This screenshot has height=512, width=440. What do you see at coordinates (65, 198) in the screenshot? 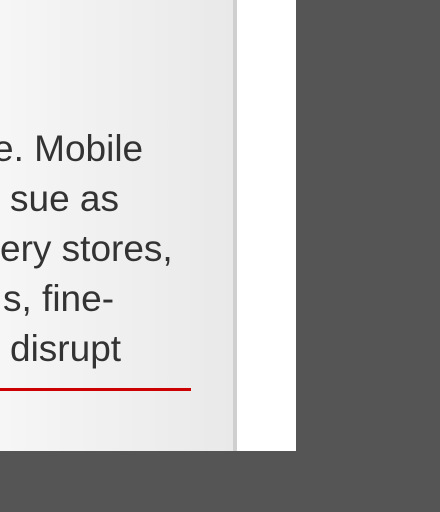
I see `article-text-line: sue as` at bounding box center [65, 198].